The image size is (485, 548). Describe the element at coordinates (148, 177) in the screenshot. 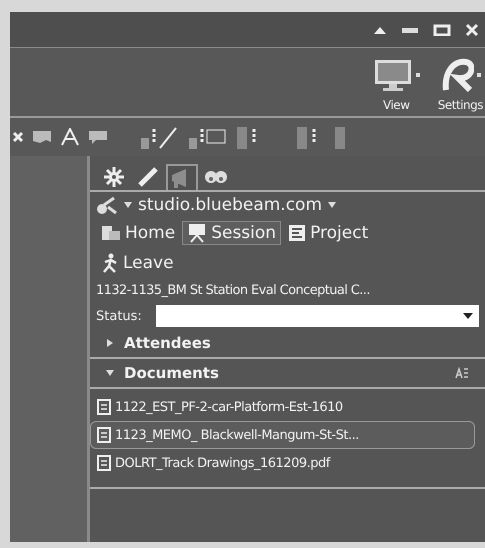

I see `pencil-icon` at that location.